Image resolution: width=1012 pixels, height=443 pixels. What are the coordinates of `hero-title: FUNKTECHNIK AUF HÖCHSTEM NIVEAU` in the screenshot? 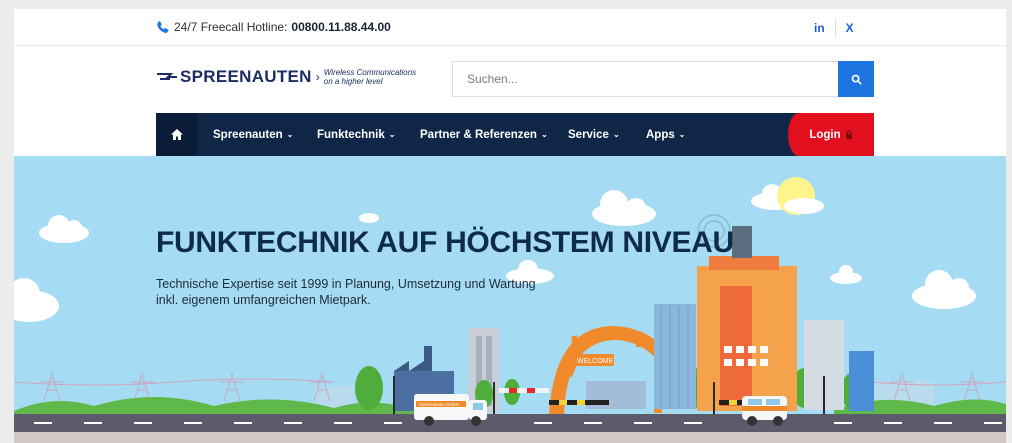 It's located at (445, 242).